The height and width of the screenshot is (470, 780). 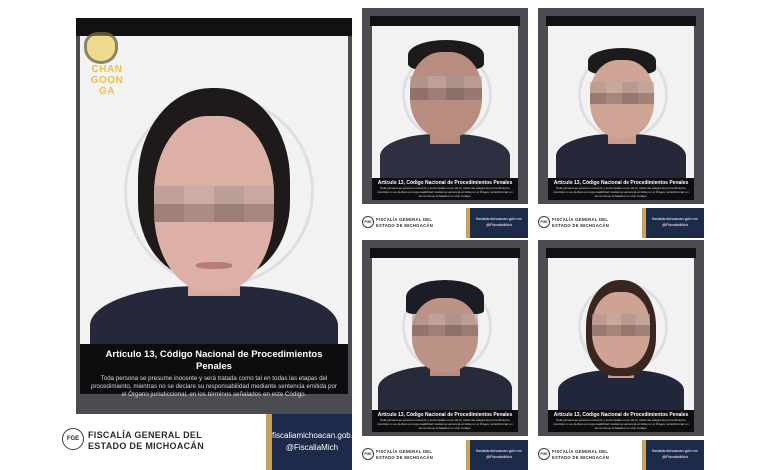 I want to click on watermark-logo: CHAN GOON GA, so click(x=115, y=65).